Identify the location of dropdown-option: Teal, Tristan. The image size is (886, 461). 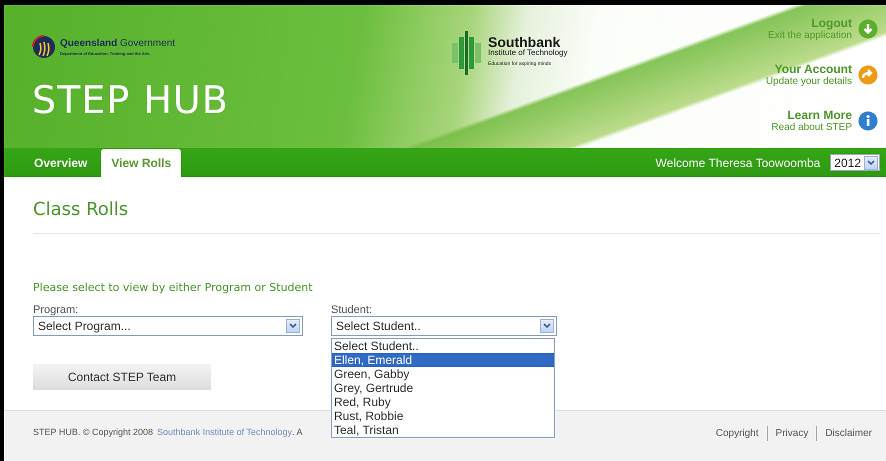
(443, 430).